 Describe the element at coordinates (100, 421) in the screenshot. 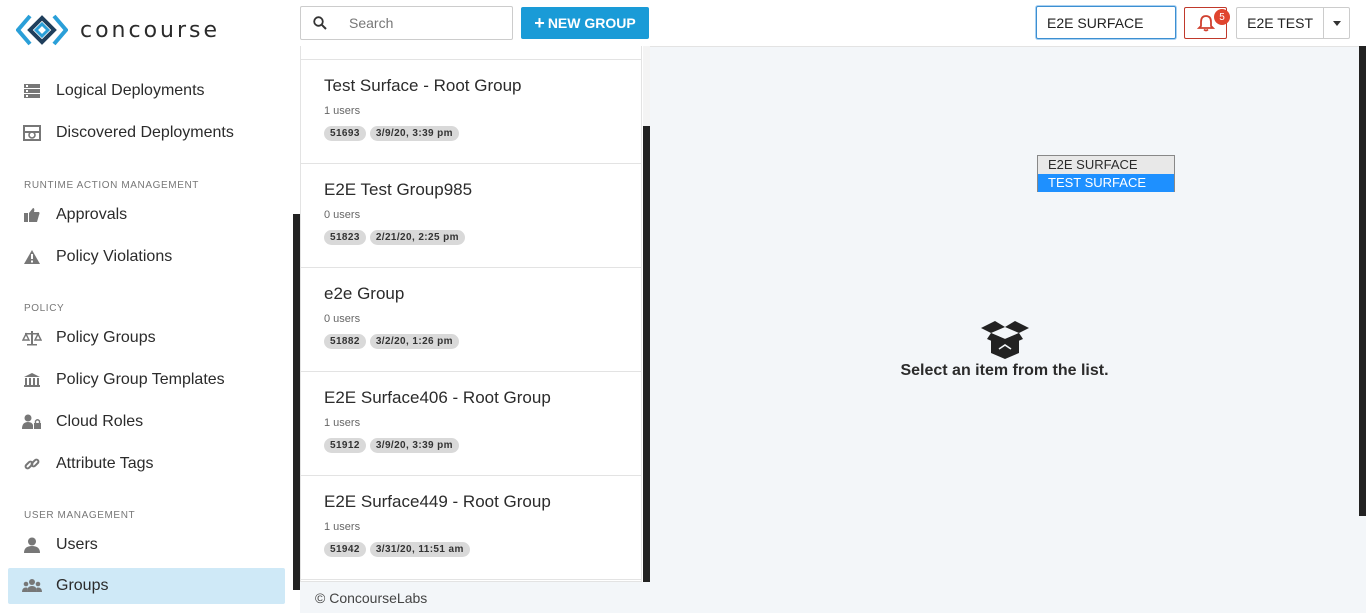

I see `sidebar-item-label: Cloud Roles` at that location.